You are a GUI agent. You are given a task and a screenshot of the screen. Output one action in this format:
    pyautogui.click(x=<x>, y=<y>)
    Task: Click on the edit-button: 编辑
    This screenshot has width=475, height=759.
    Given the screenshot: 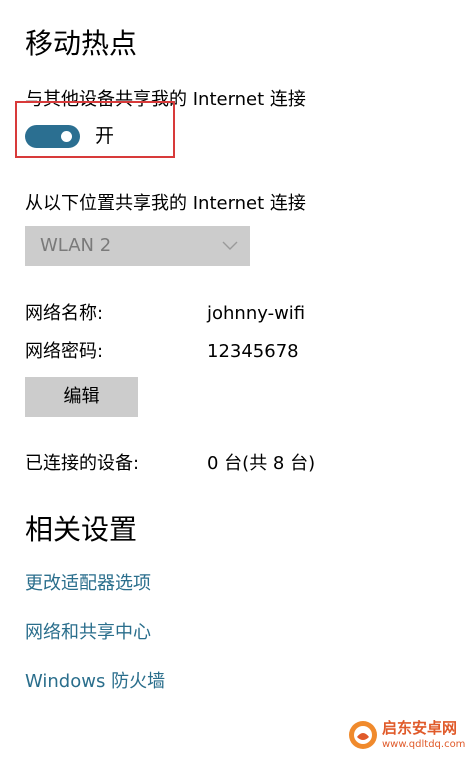 What is the action you would take?
    pyautogui.click(x=81, y=397)
    